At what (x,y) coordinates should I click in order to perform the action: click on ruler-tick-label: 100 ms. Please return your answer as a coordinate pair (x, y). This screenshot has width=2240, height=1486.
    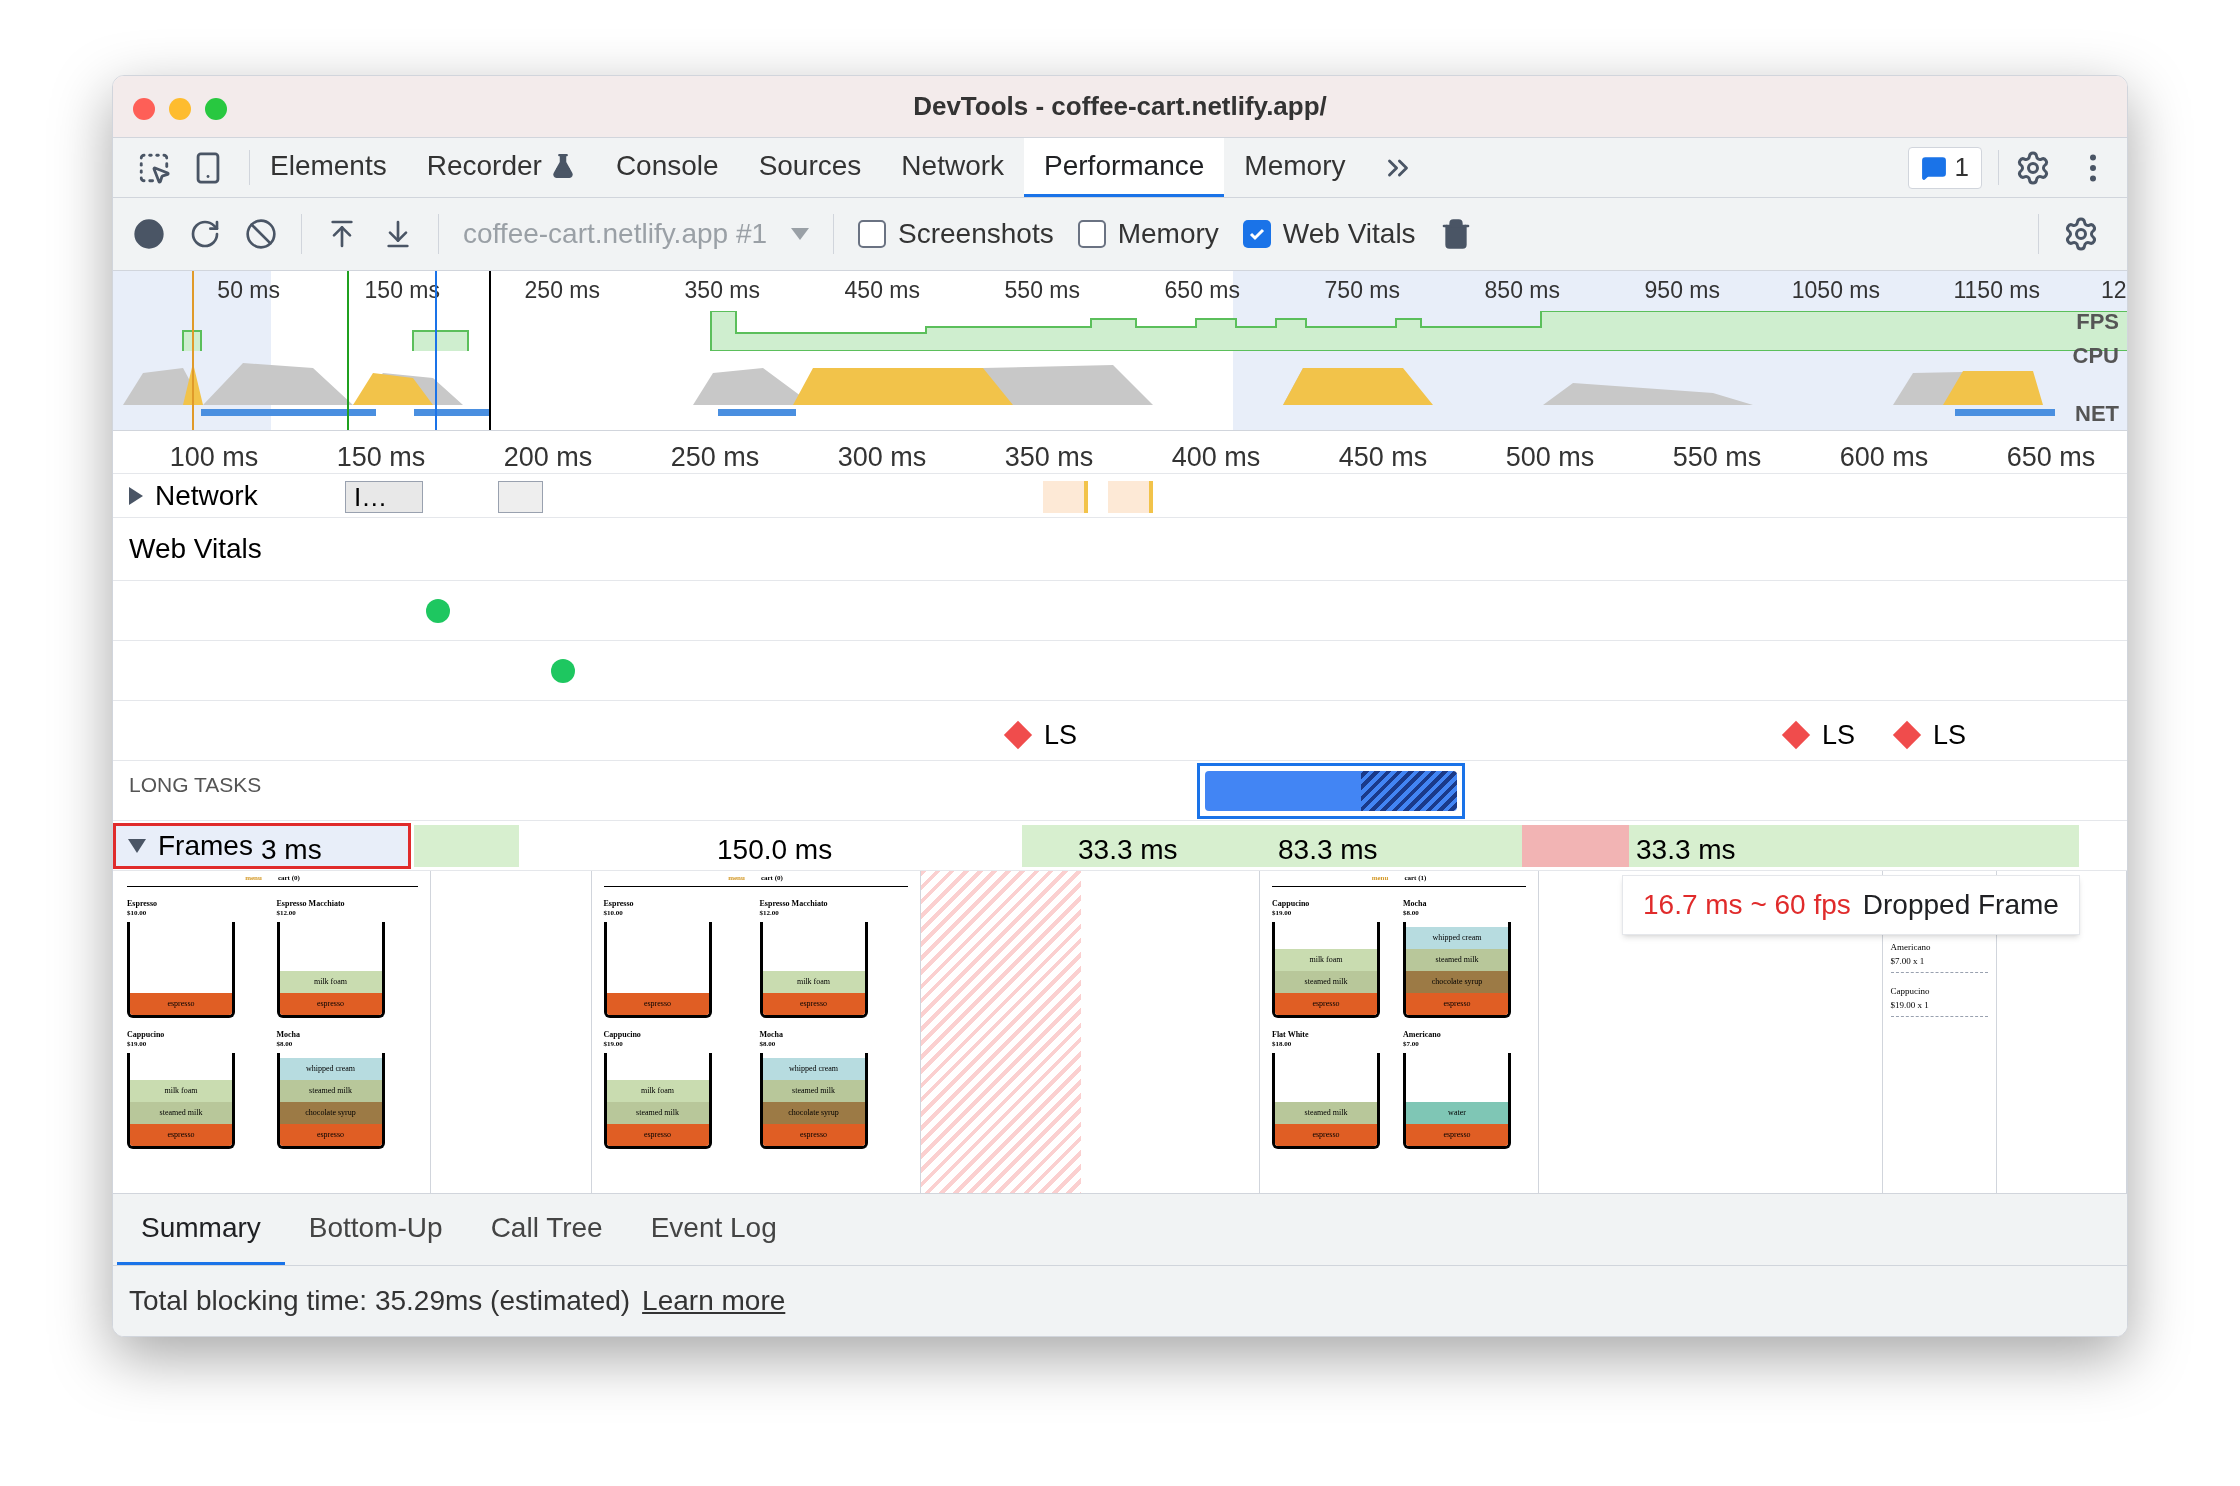
    Looking at the image, I should click on (214, 457).